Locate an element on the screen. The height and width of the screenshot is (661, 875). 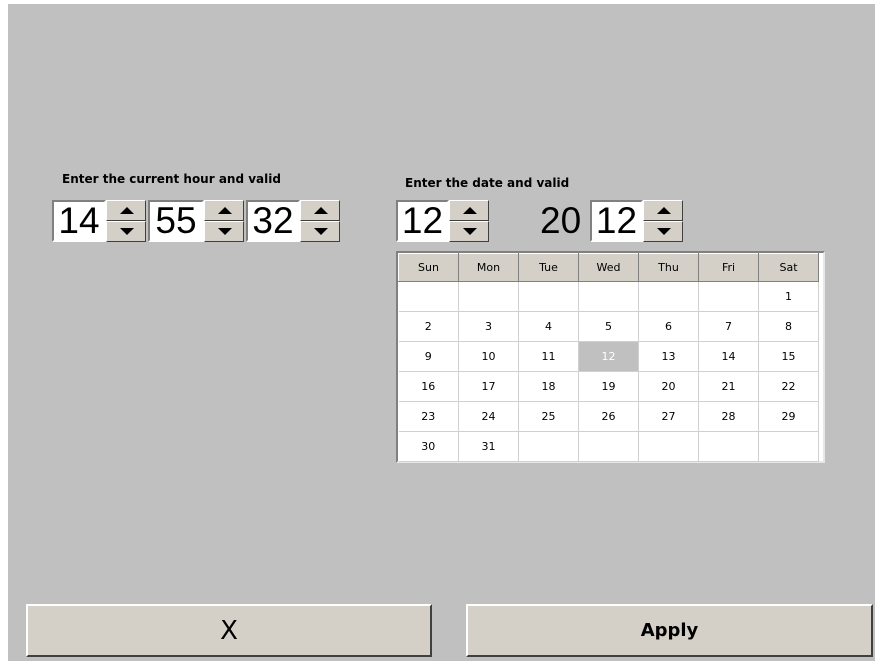
calendar-day: 8 is located at coordinates (788, 326).